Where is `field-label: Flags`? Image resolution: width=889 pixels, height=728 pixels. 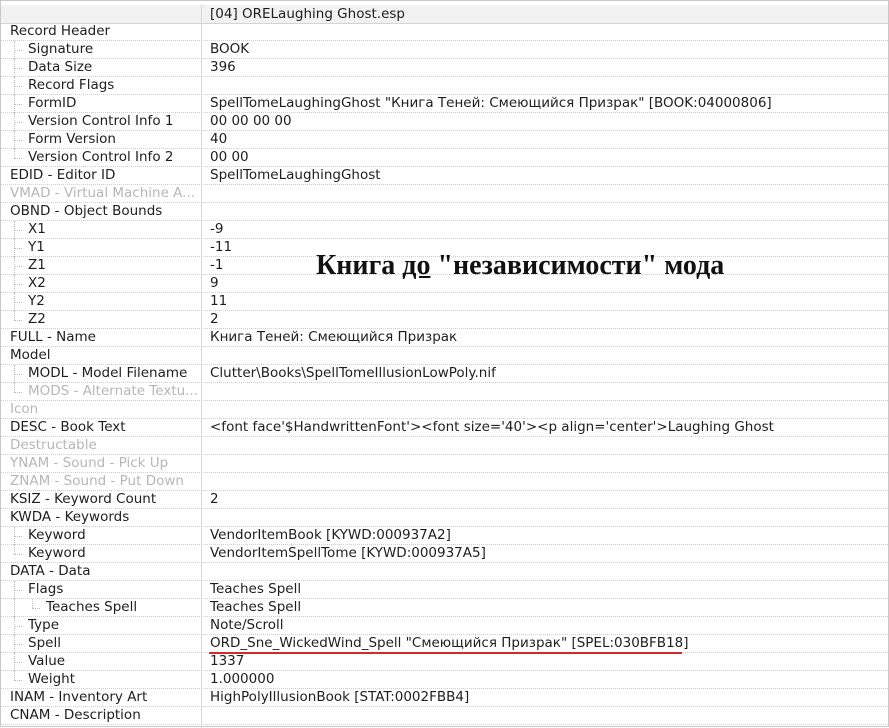 field-label: Flags is located at coordinates (46, 589).